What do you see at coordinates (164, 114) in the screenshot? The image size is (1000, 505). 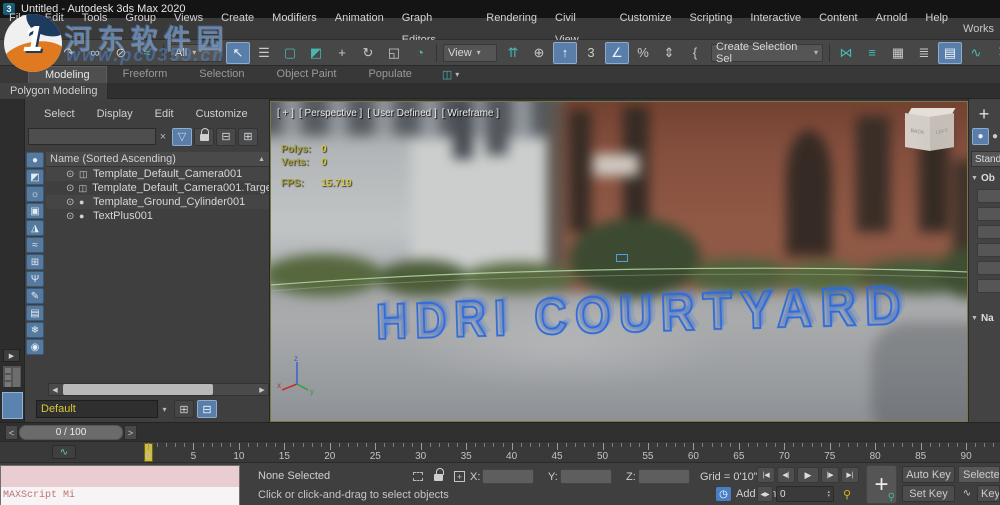 I see `explorer-menu-edit: Edit` at bounding box center [164, 114].